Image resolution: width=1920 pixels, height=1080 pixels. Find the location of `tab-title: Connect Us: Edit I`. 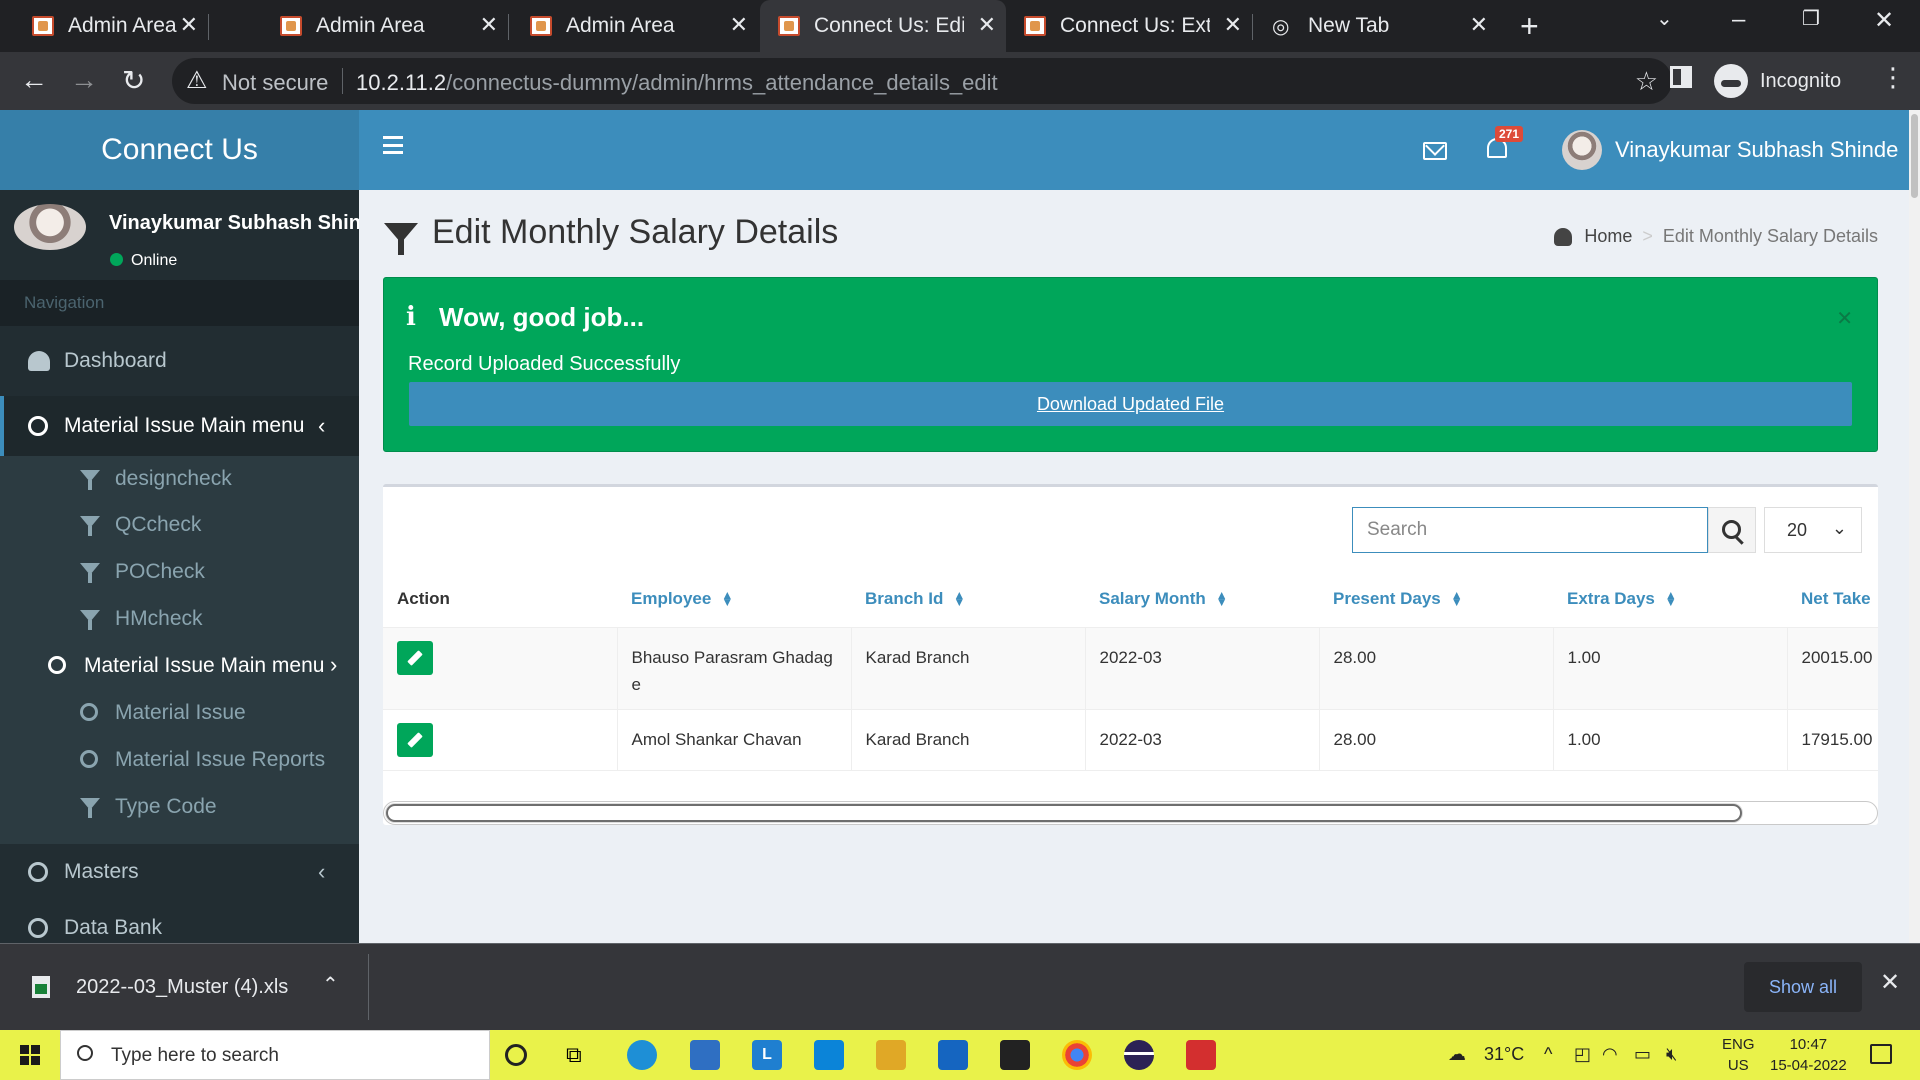

tab-title: Connect Us: Edit I is located at coordinates (889, 25).